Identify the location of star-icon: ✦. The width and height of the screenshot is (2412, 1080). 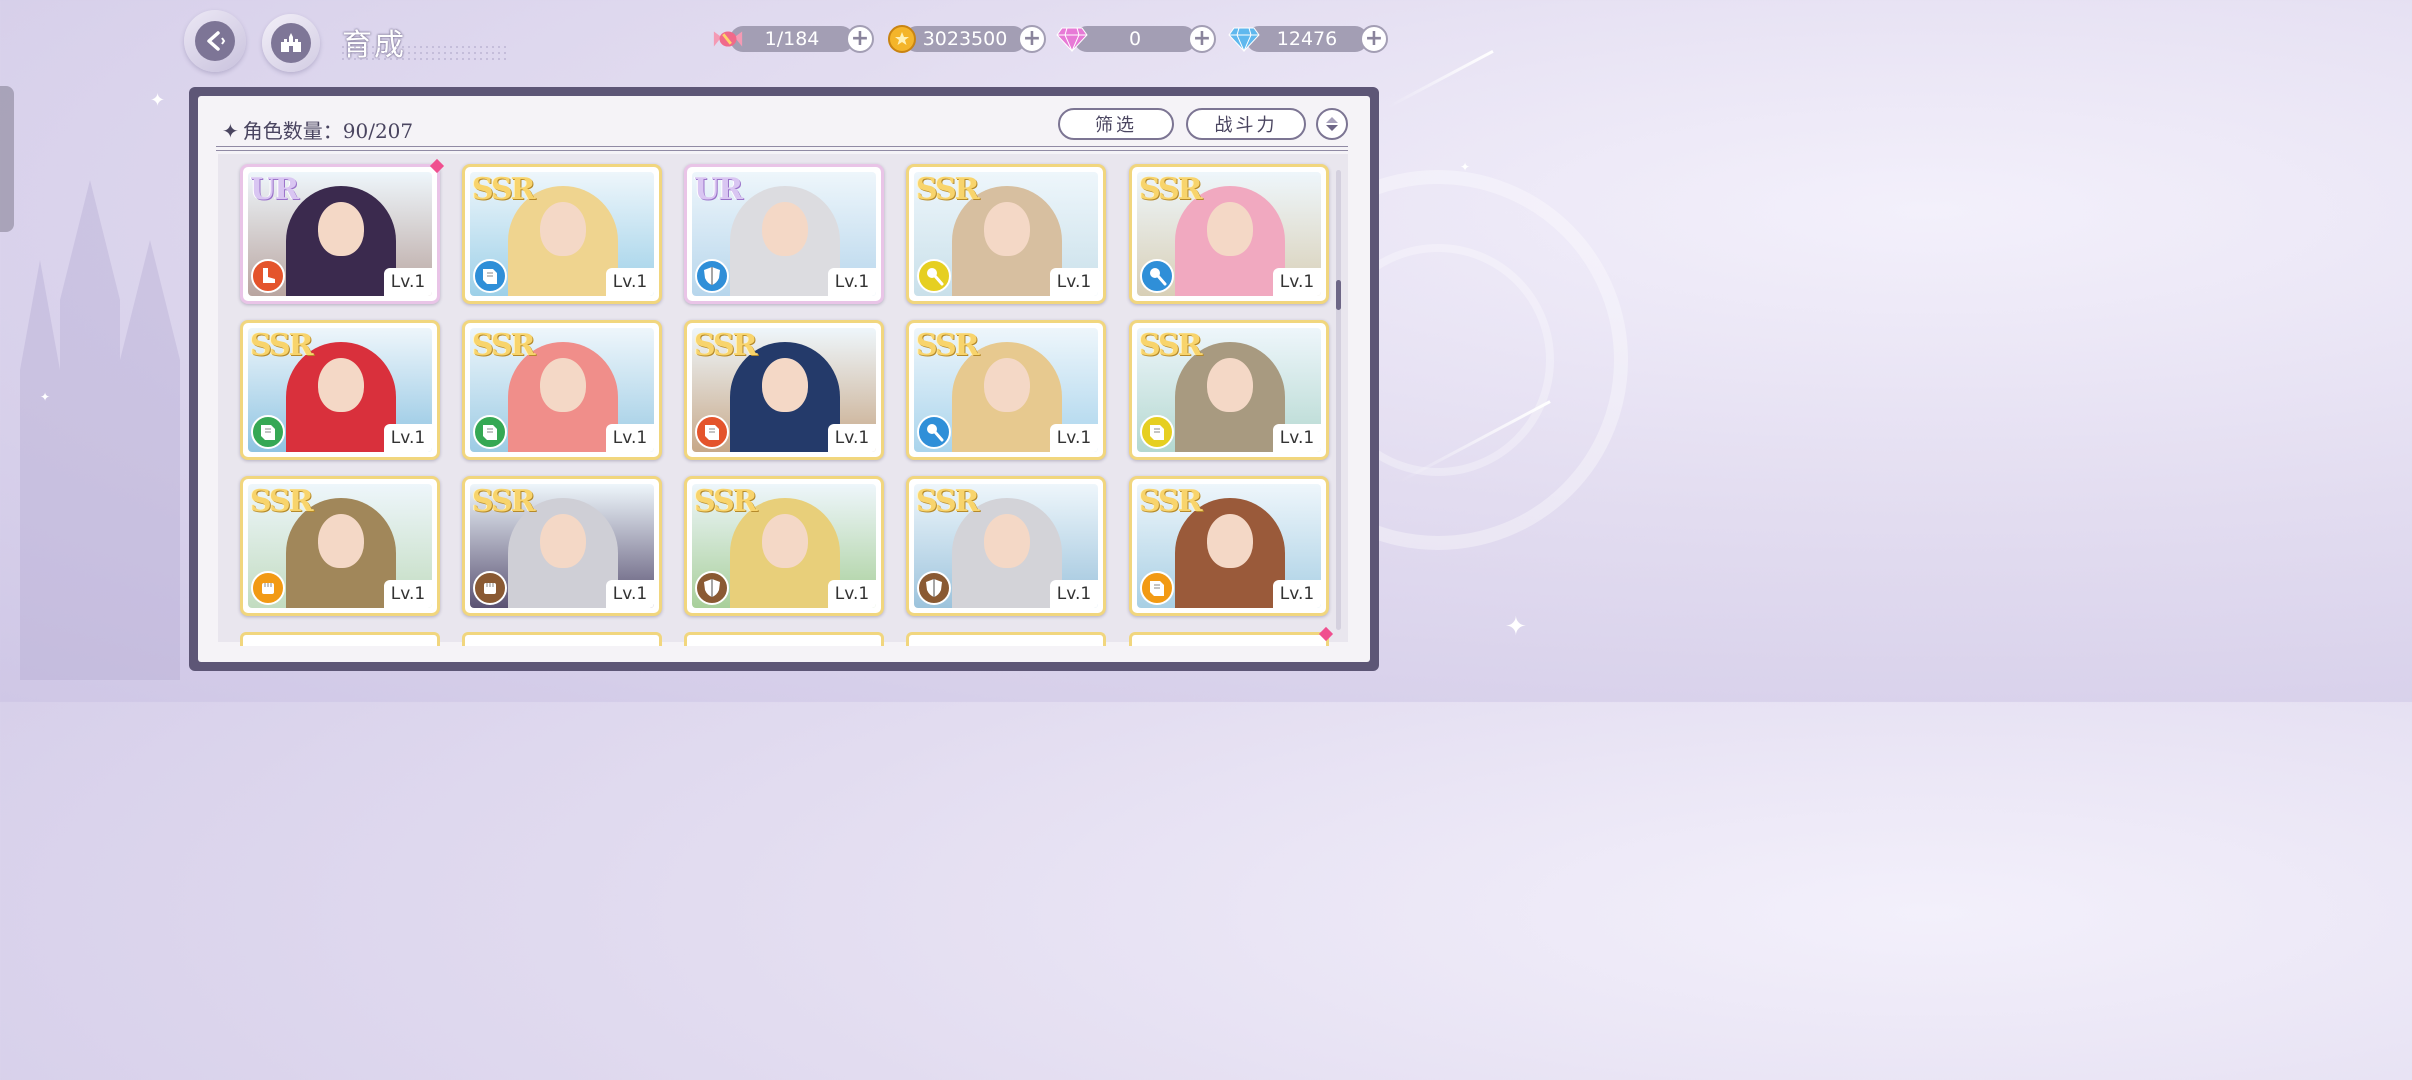
(230, 131).